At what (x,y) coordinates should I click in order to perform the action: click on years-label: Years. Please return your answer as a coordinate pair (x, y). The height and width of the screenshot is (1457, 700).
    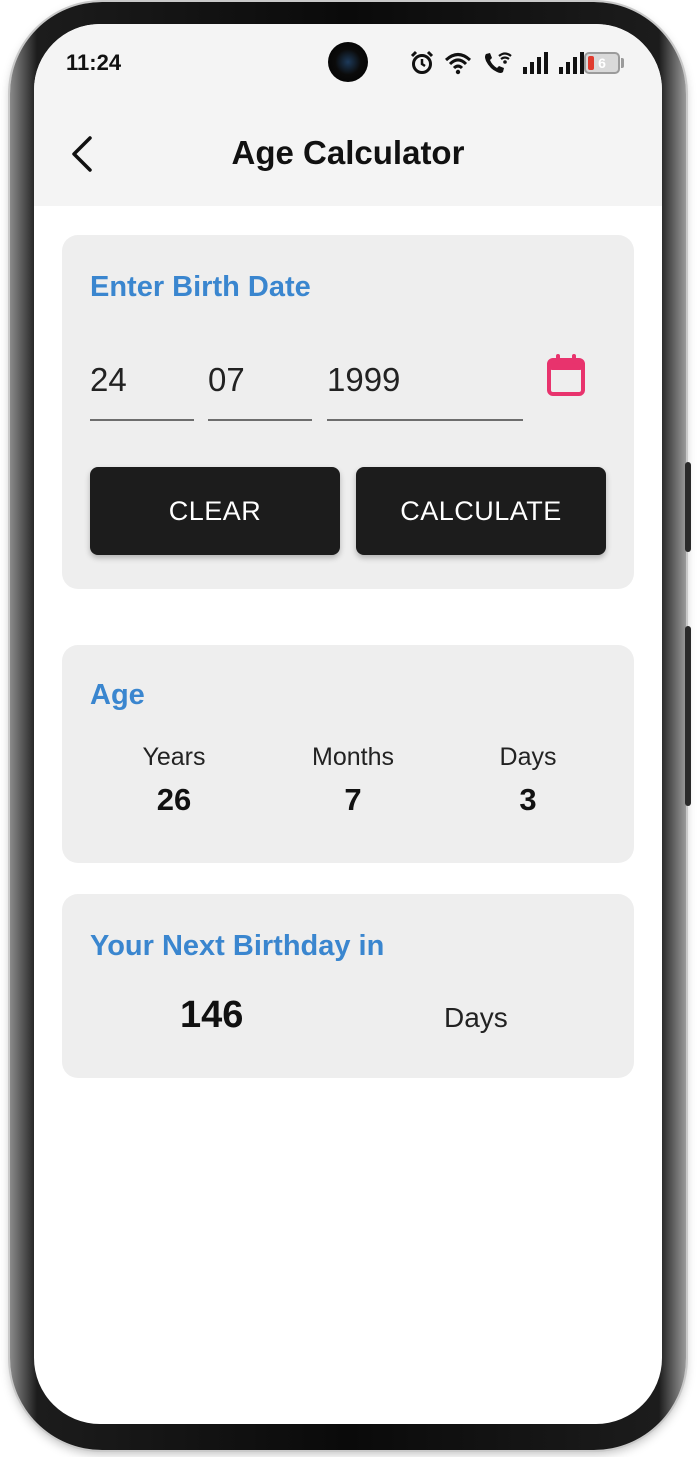
    Looking at the image, I should click on (174, 757).